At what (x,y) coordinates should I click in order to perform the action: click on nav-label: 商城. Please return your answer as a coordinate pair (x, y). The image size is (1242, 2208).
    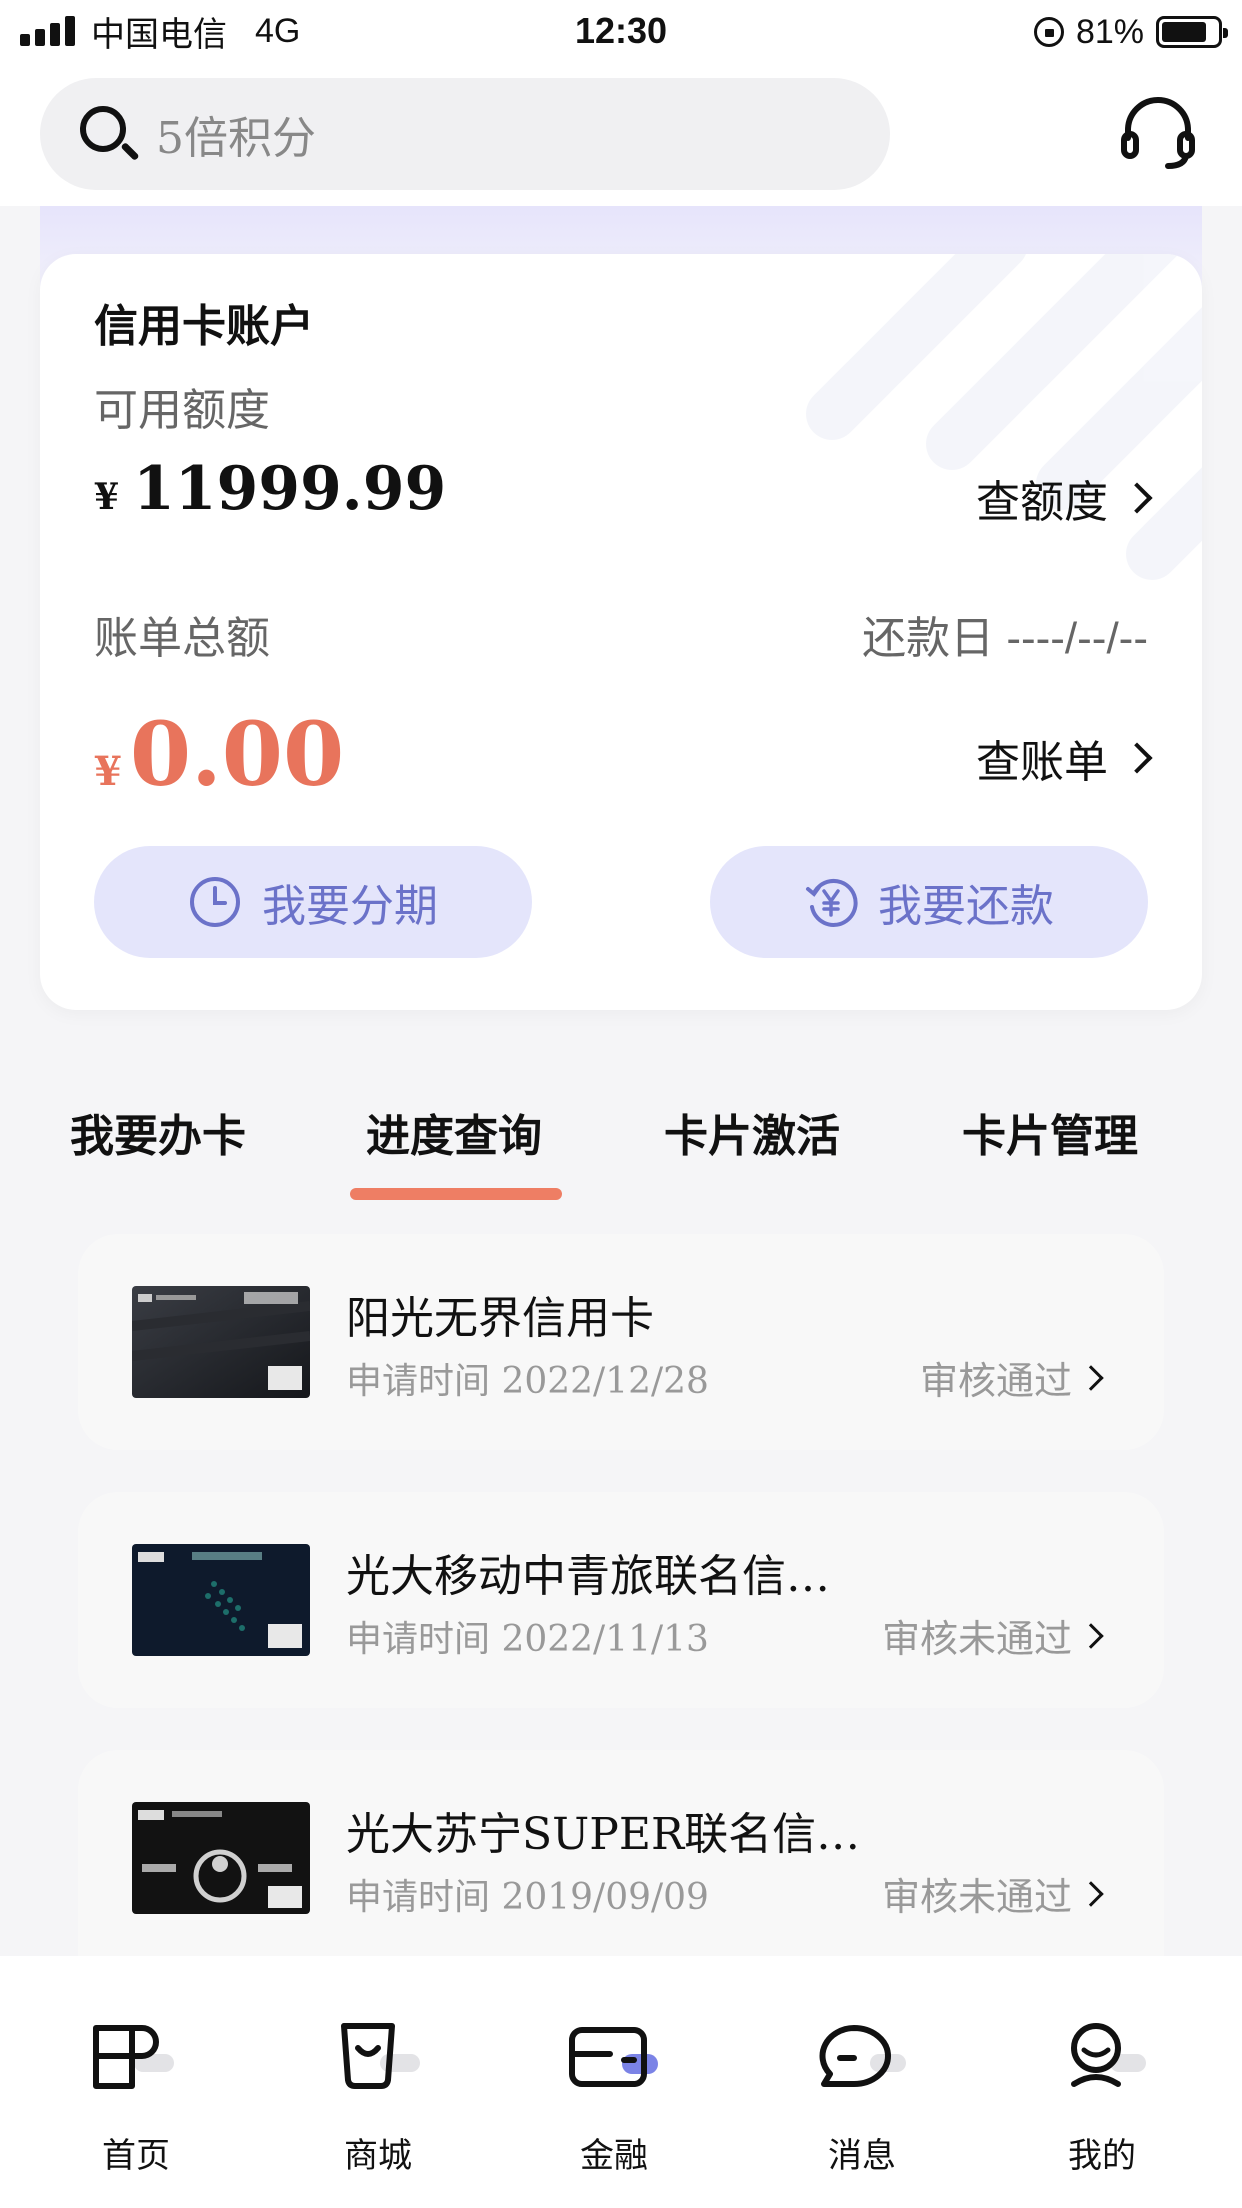
    Looking at the image, I should click on (378, 2156).